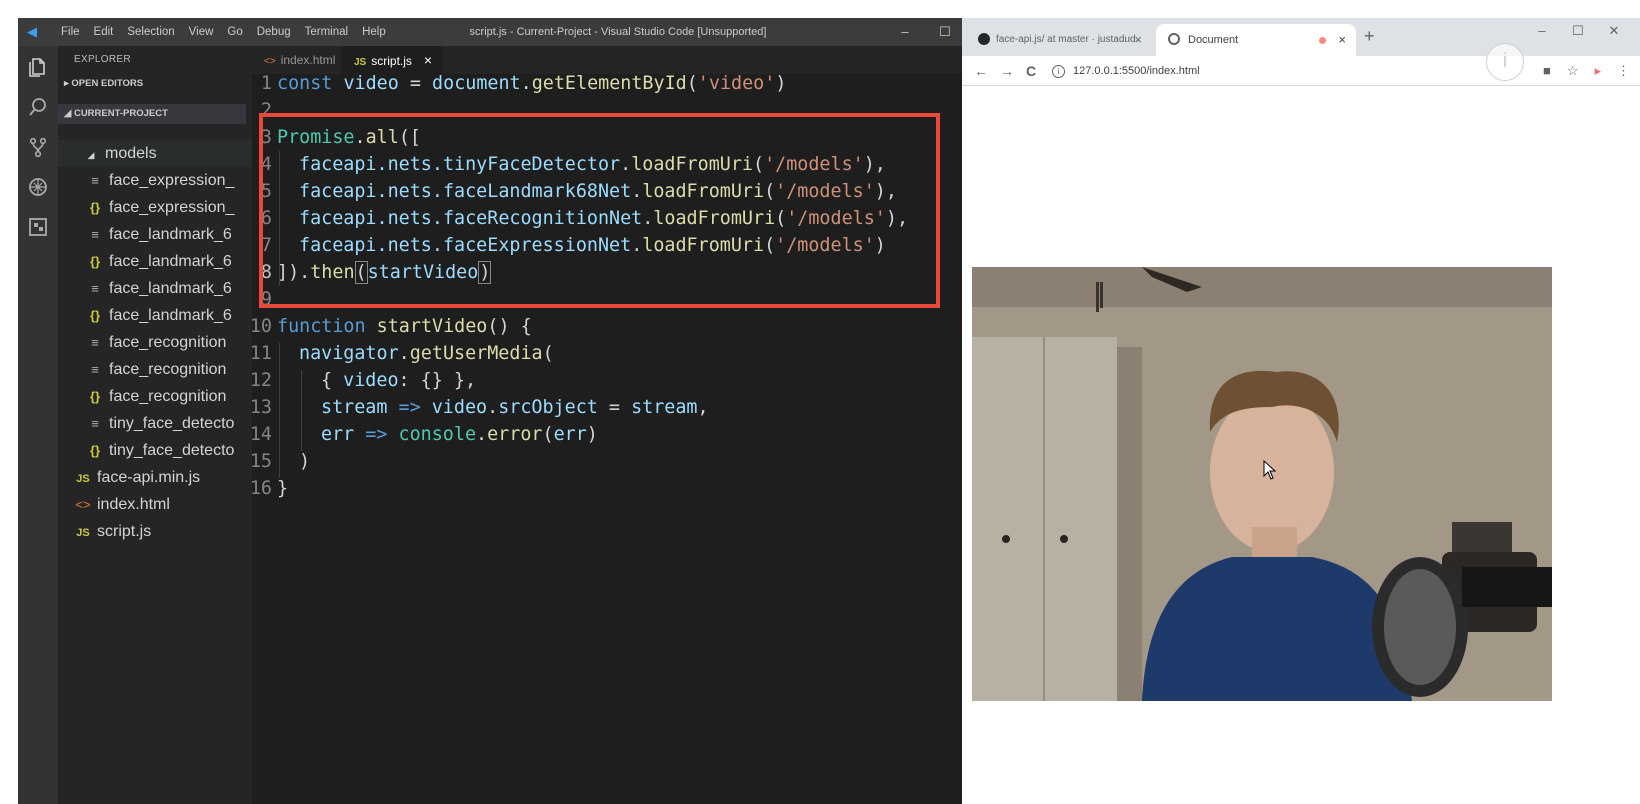 This screenshot has width=1640, height=804. What do you see at coordinates (155, 477) in the screenshot?
I see `list-item: JS face-api.min.js` at bounding box center [155, 477].